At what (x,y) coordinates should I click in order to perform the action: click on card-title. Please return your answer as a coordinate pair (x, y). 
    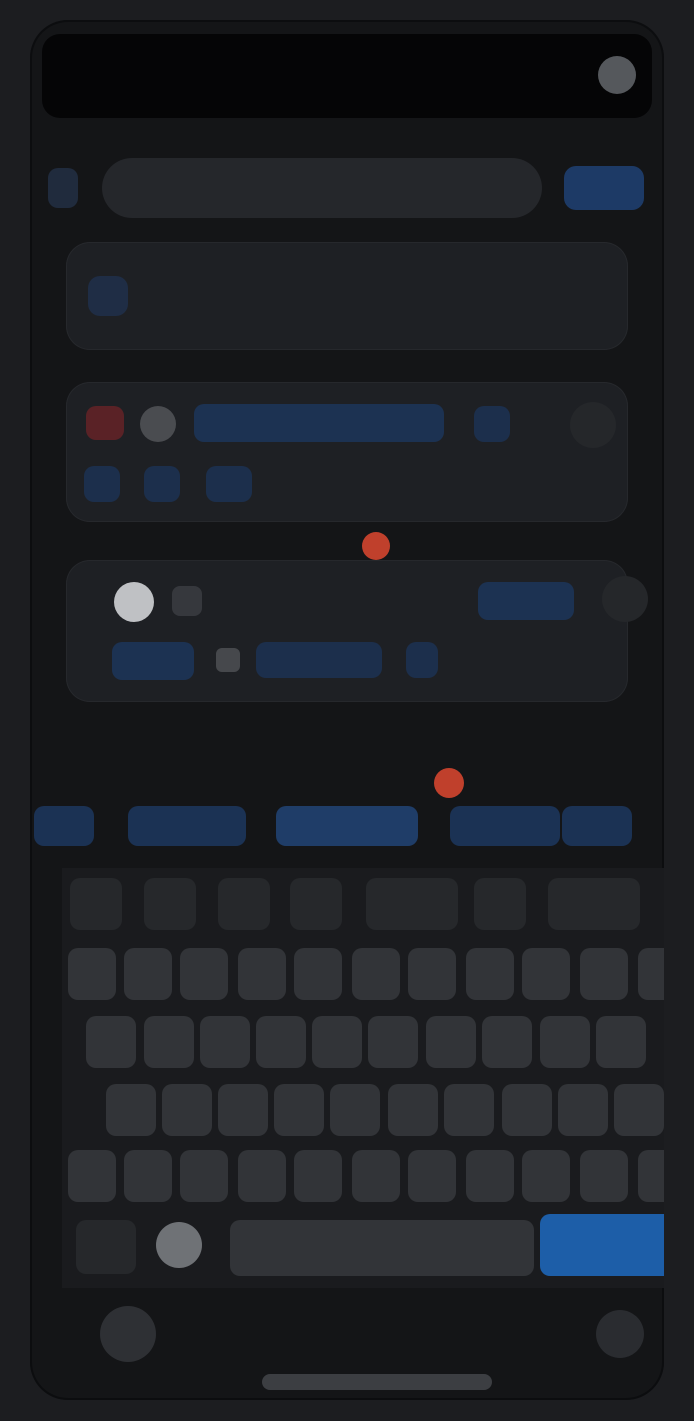
    Looking at the image, I should click on (332, 601).